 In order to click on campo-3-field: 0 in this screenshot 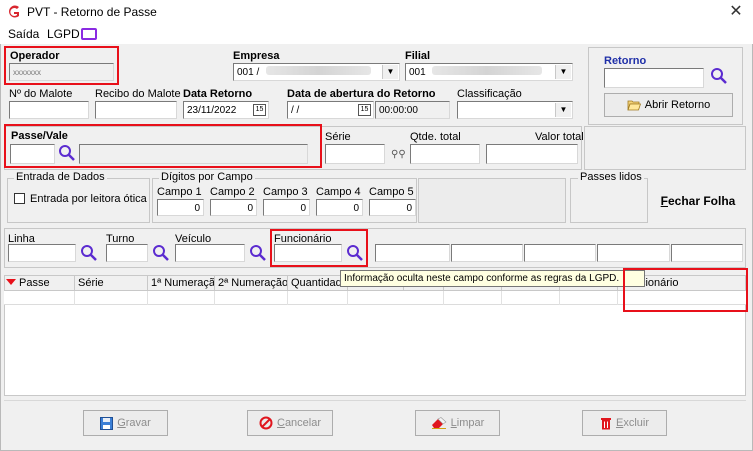, I will do `click(286, 207)`.